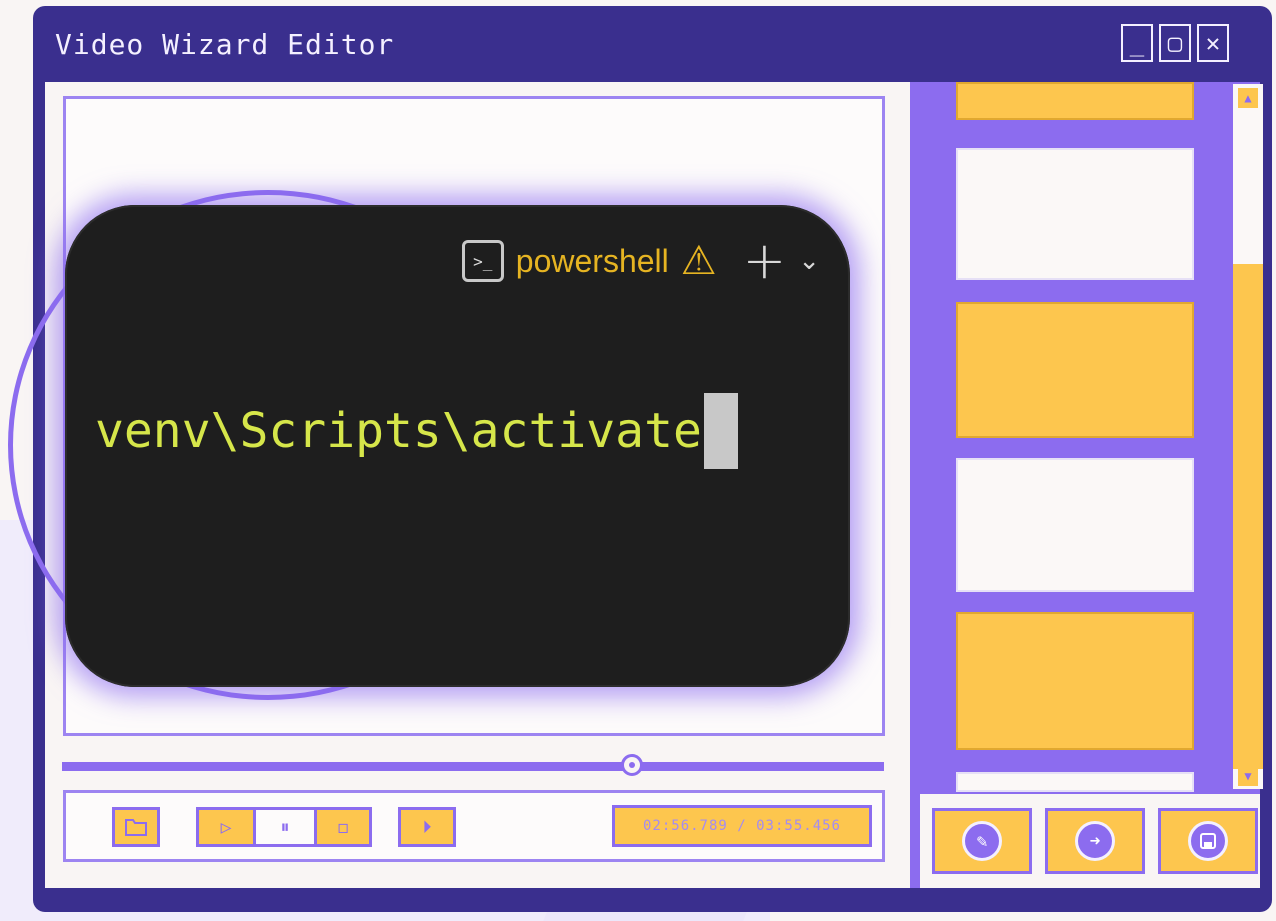 Image resolution: width=1276 pixels, height=921 pixels. What do you see at coordinates (652, 44) in the screenshot?
I see `title-bar: Video Wizard Editor _ ▢ ✕` at bounding box center [652, 44].